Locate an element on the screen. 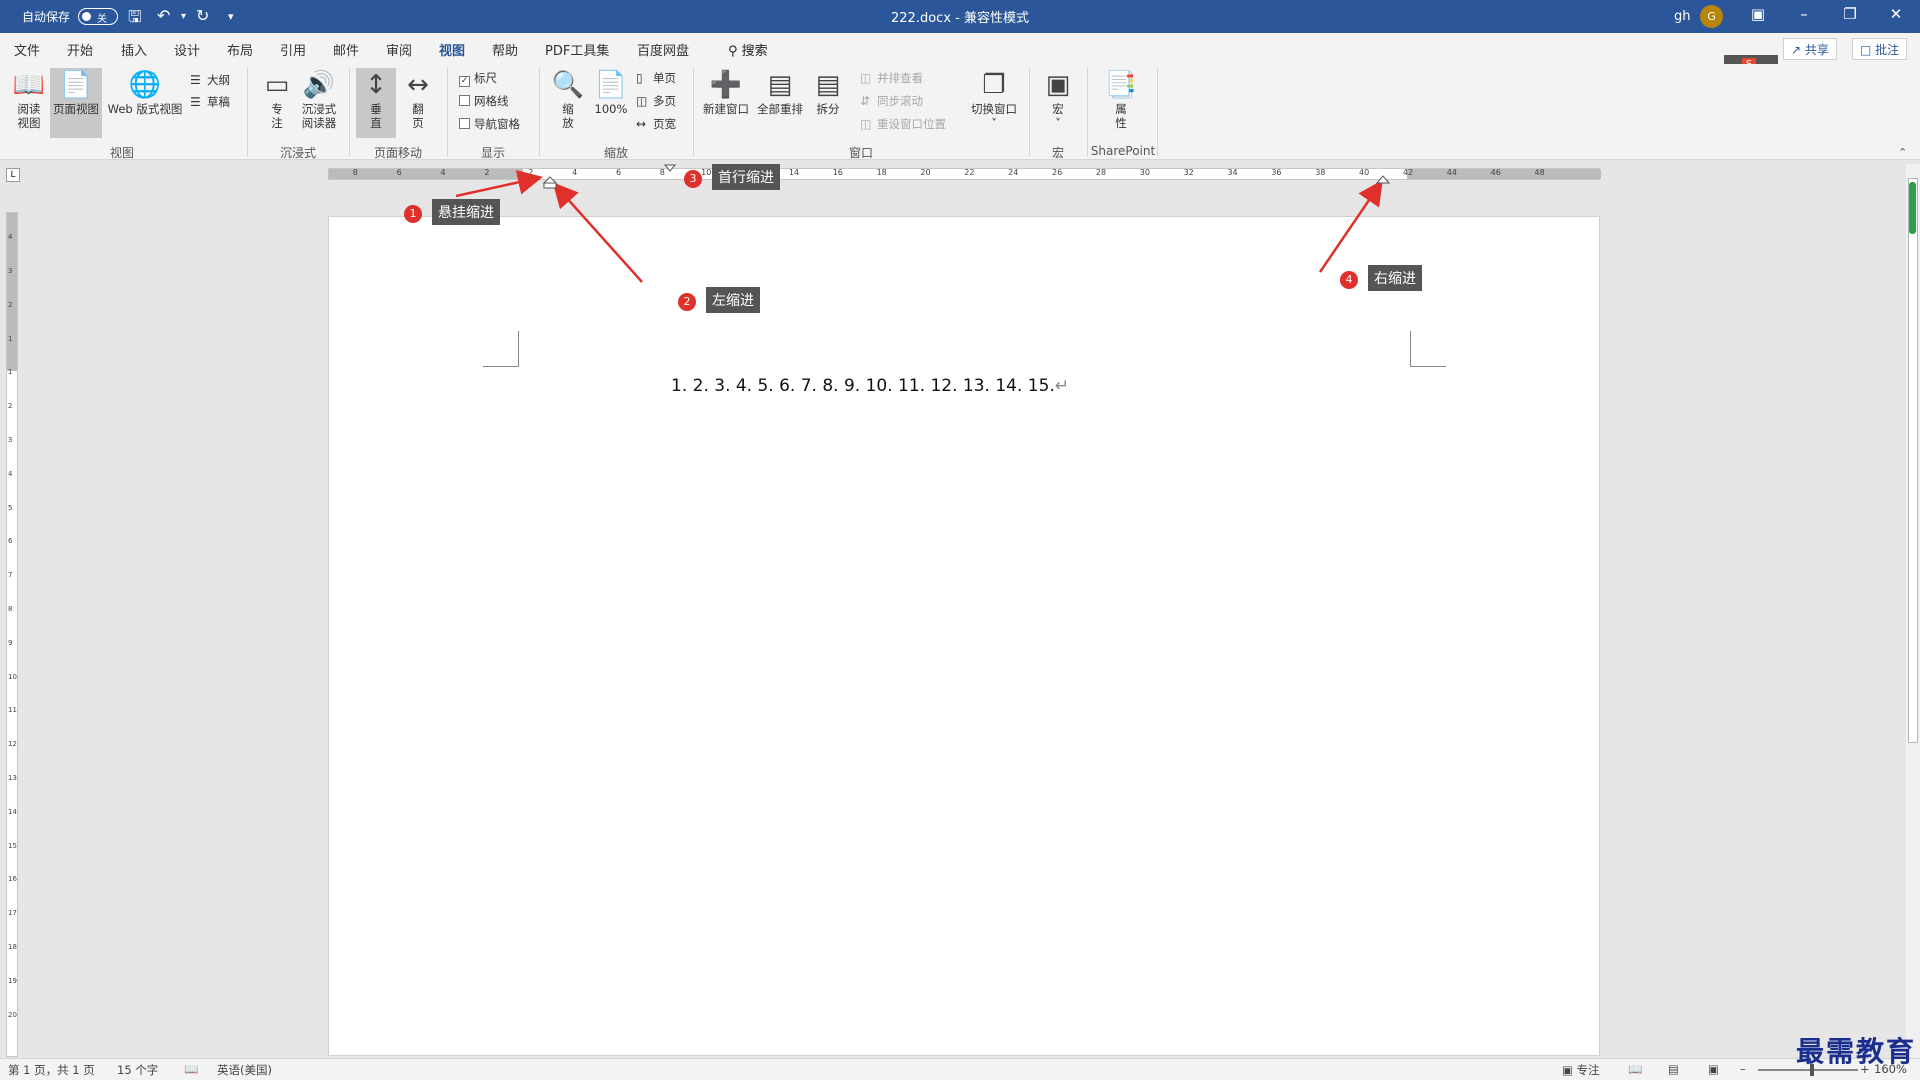  annotation-badge-1: 1 is located at coordinates (413, 214).